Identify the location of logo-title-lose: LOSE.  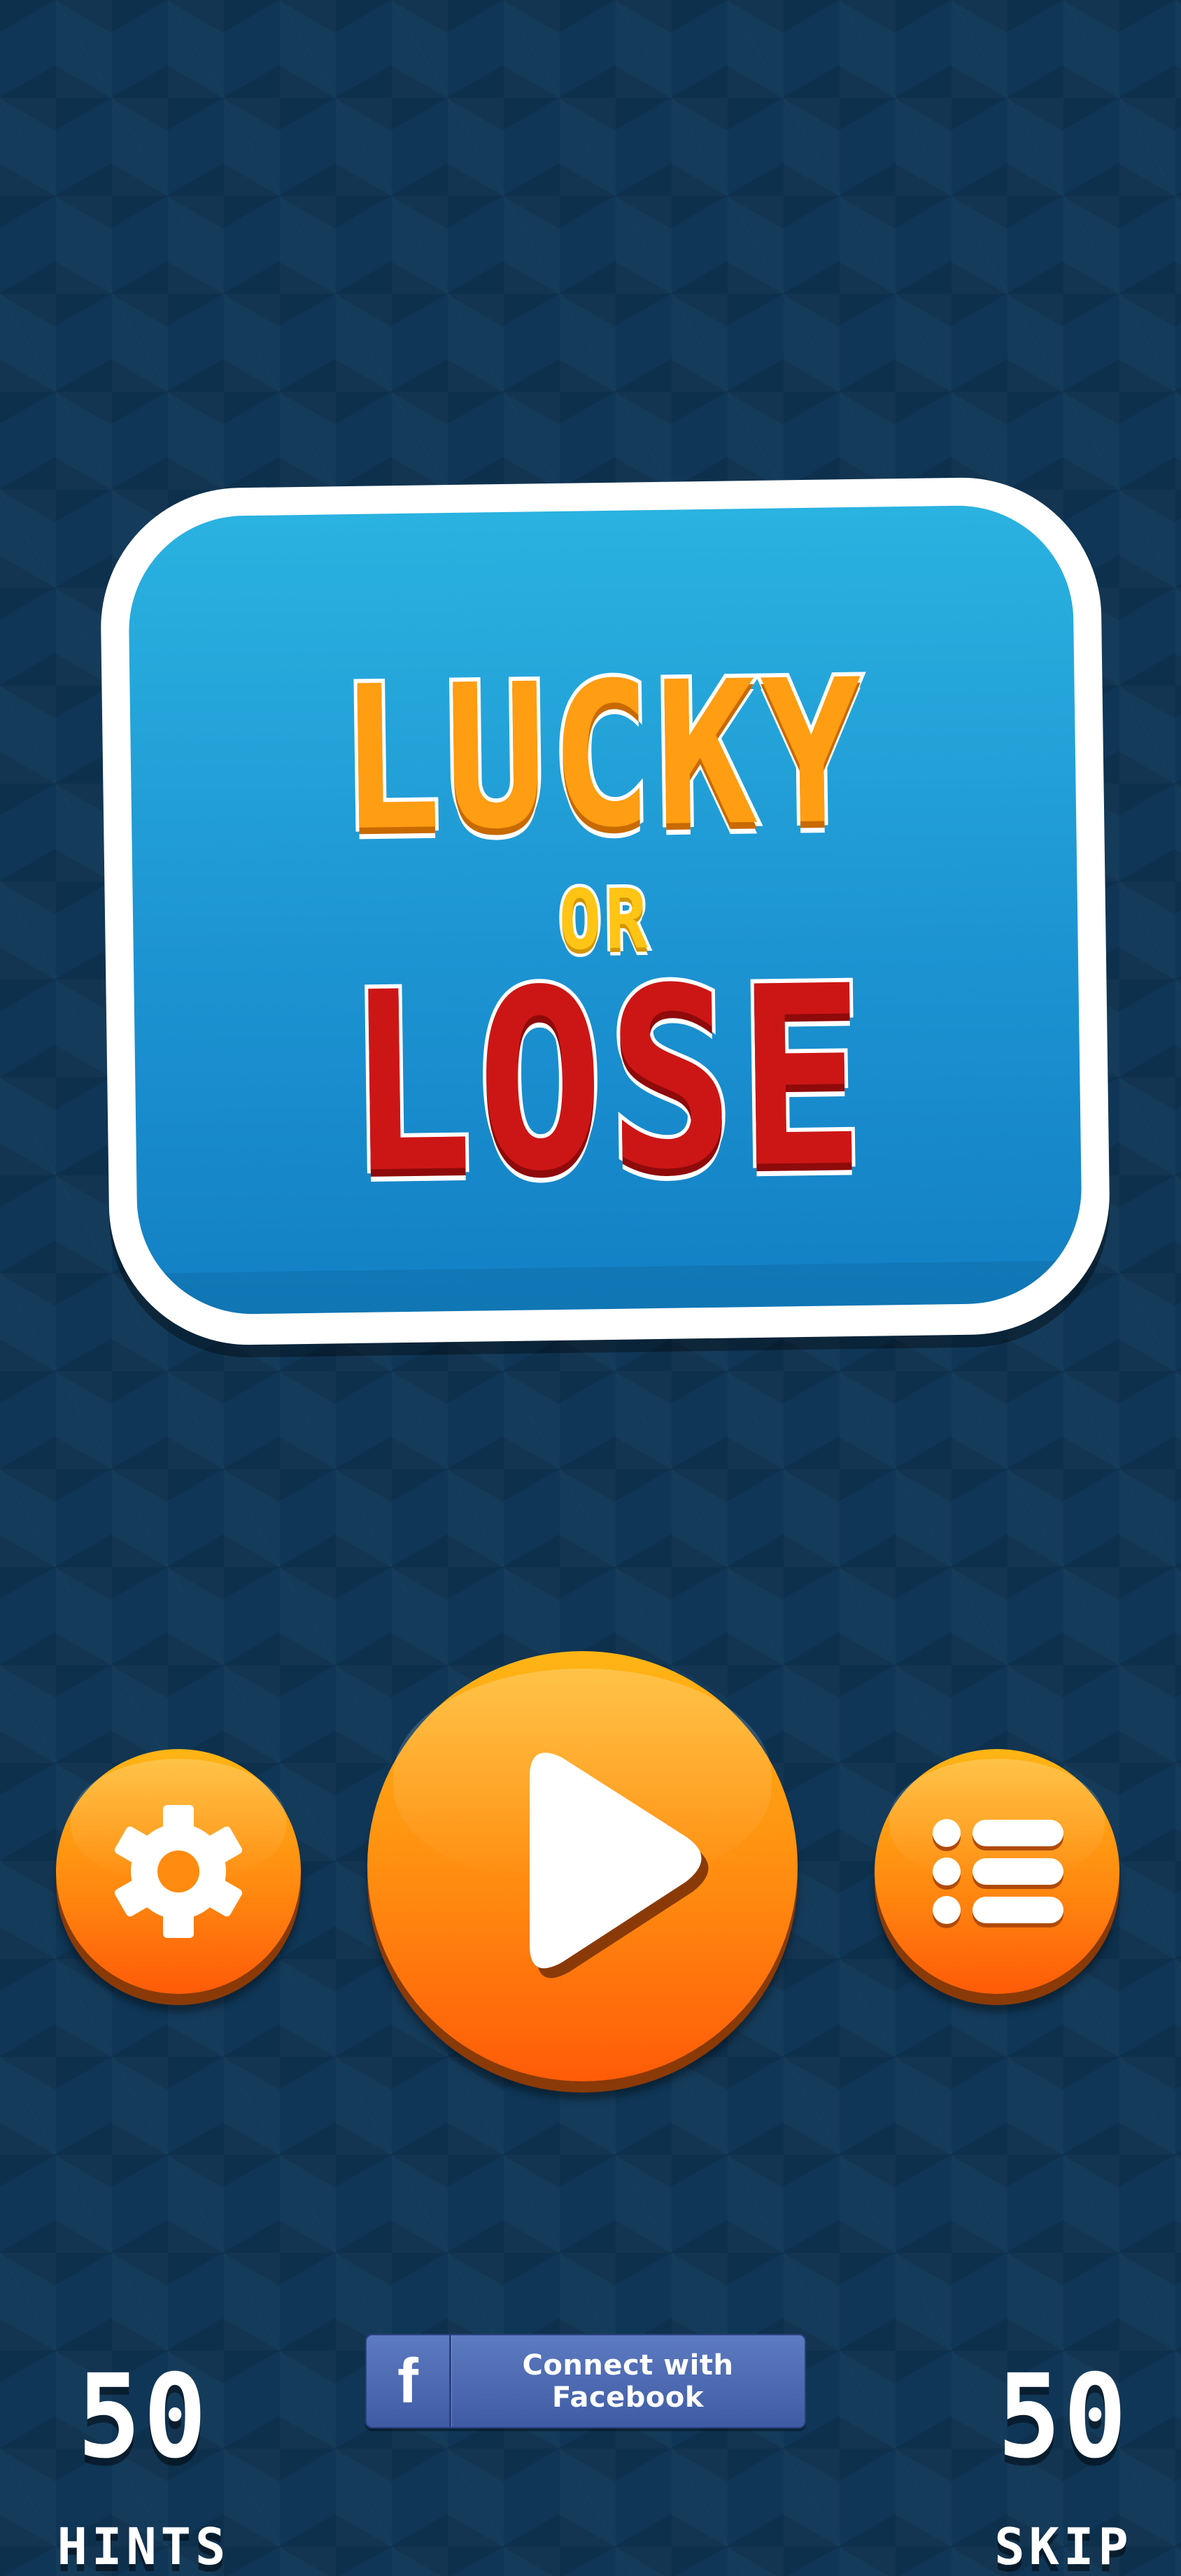
(608, 1080).